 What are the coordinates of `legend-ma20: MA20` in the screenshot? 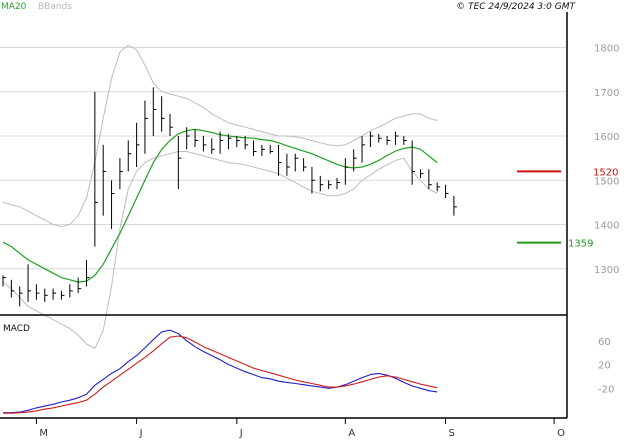 It's located at (14, 7).